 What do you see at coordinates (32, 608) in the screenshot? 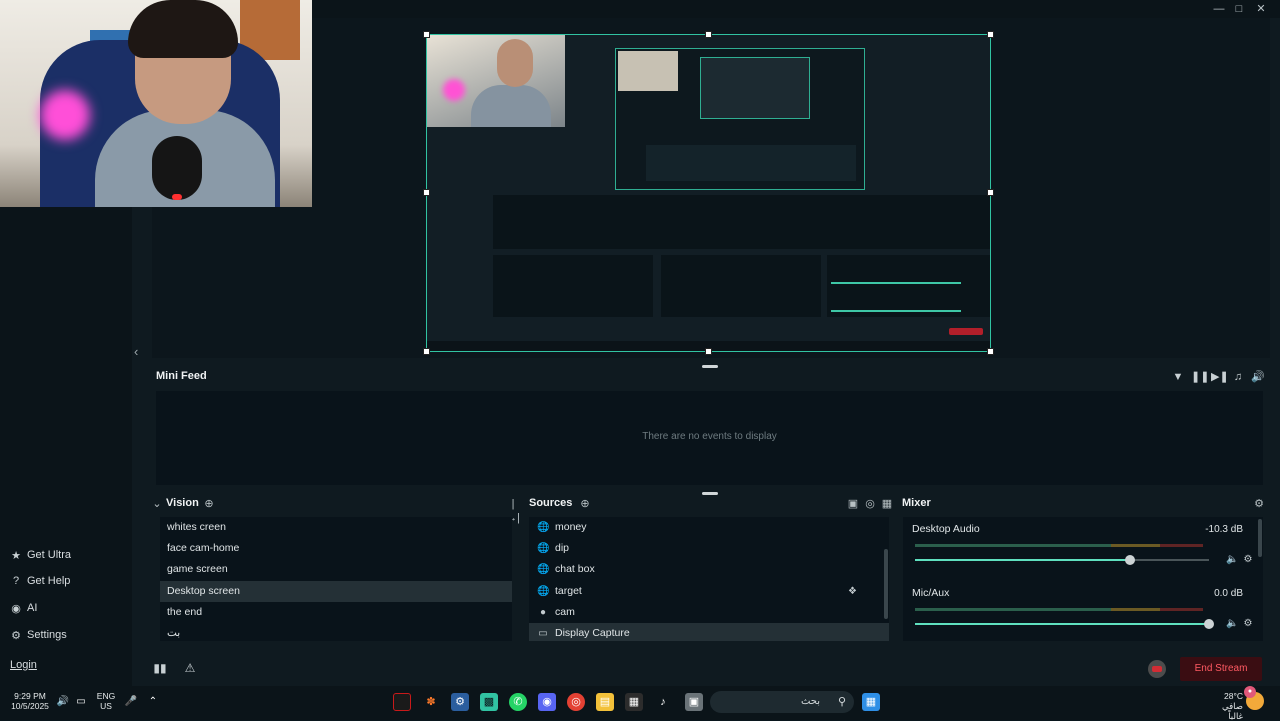
I see `sidebar-item-label: AI` at bounding box center [32, 608].